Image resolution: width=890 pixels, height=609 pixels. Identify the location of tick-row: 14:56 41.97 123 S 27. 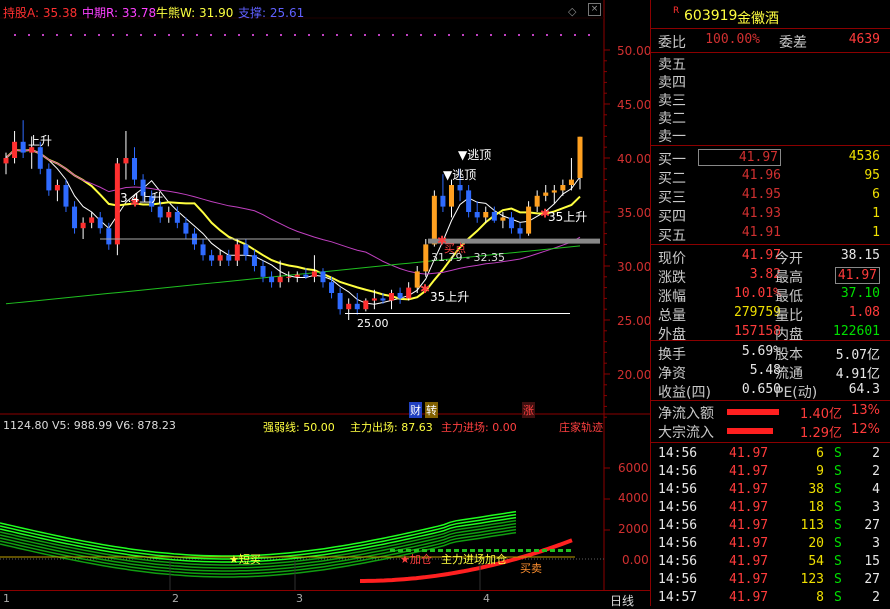
(770, 581).